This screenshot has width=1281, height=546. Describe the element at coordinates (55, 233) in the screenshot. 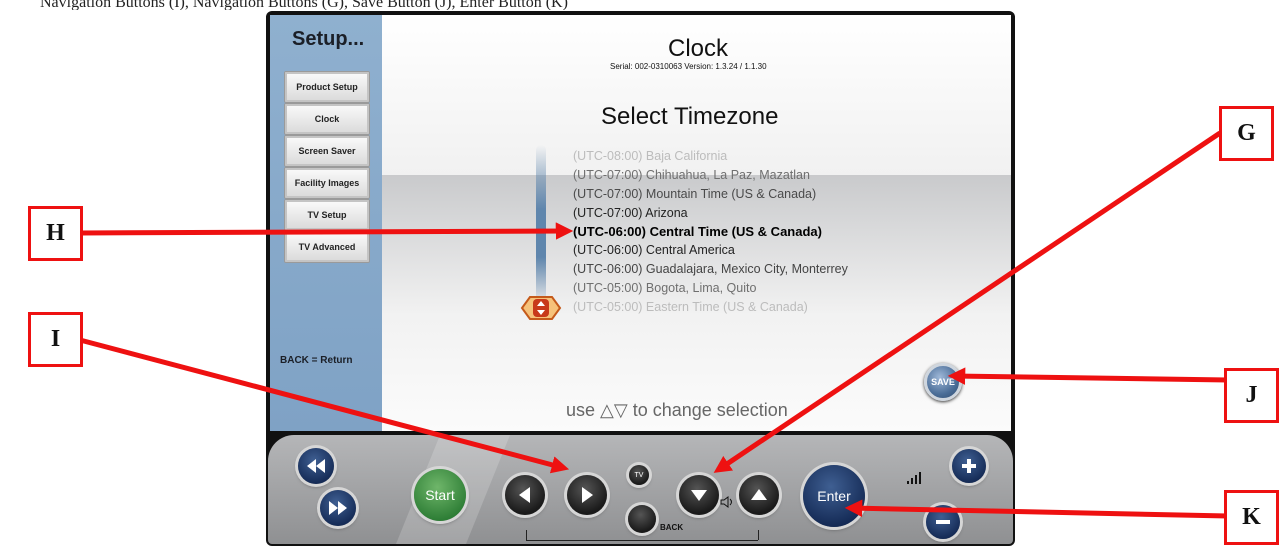

I see `annotation-label-h: H` at that location.